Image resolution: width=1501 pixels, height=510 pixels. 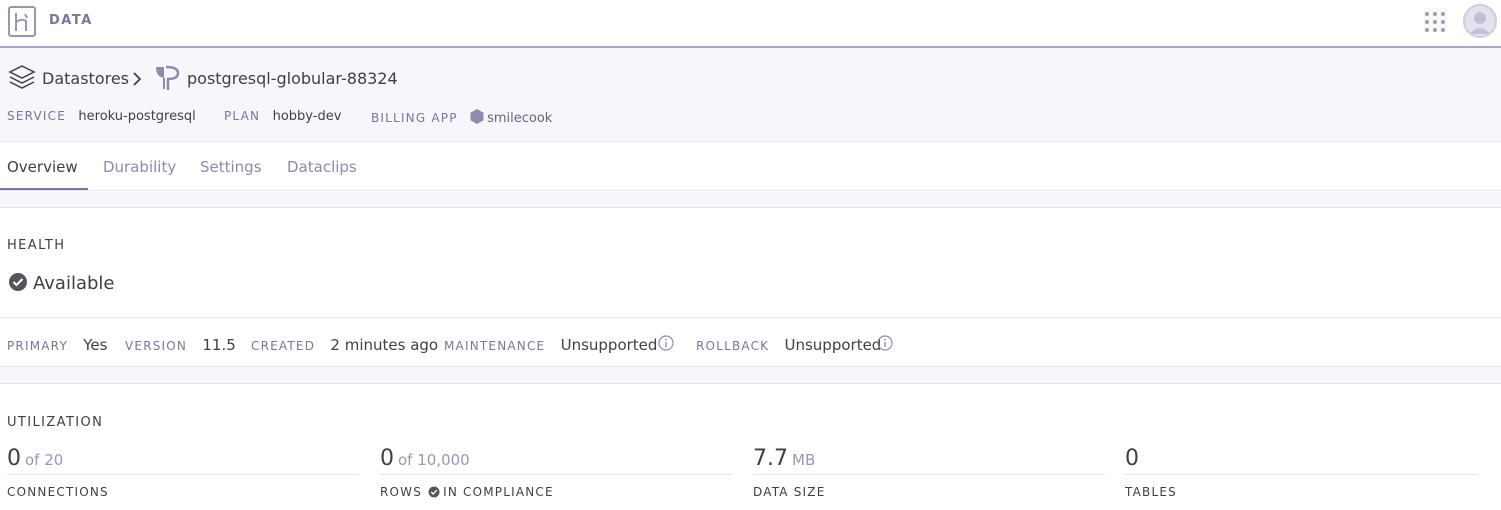 What do you see at coordinates (55, 422) in the screenshot?
I see `utilization-title: UTILIZATION` at bounding box center [55, 422].